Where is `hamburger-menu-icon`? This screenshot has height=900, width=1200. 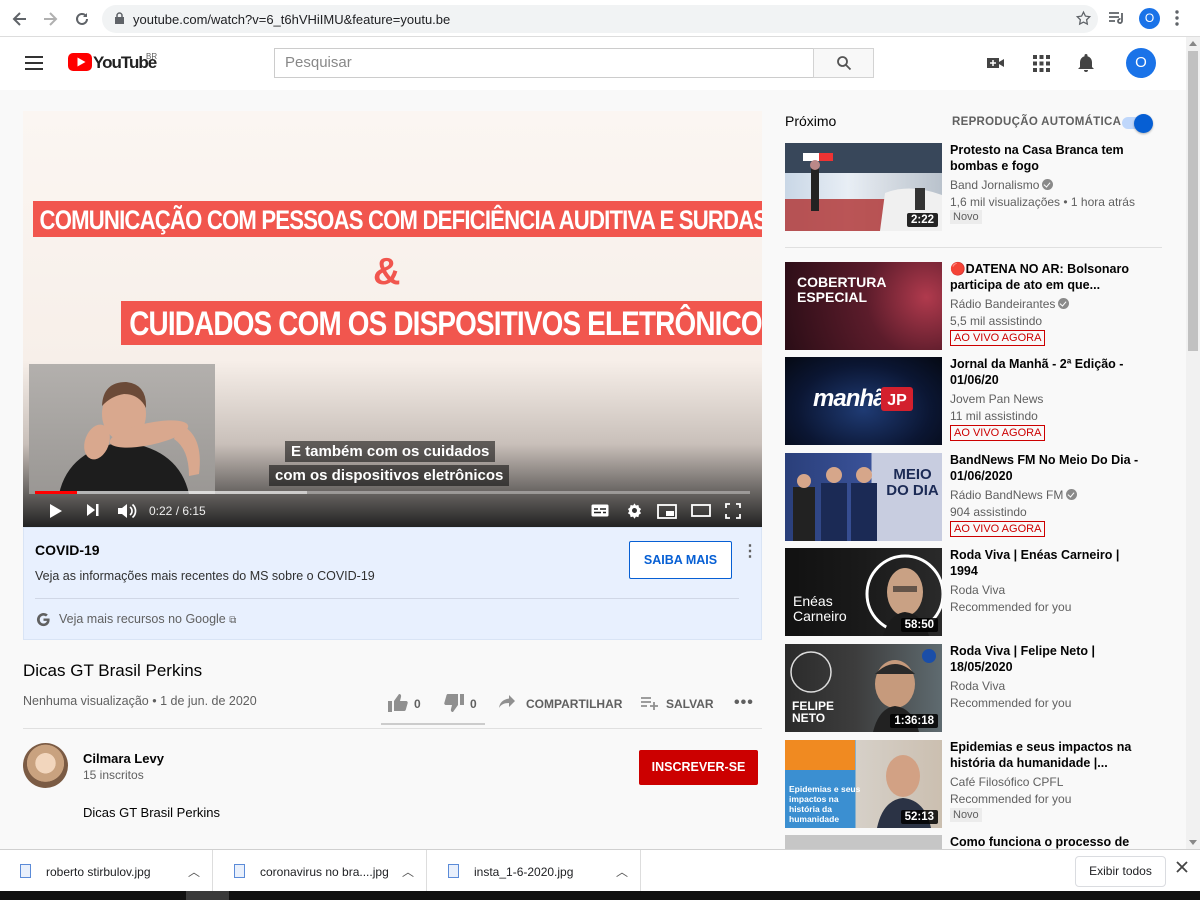 hamburger-menu-icon is located at coordinates (34, 63).